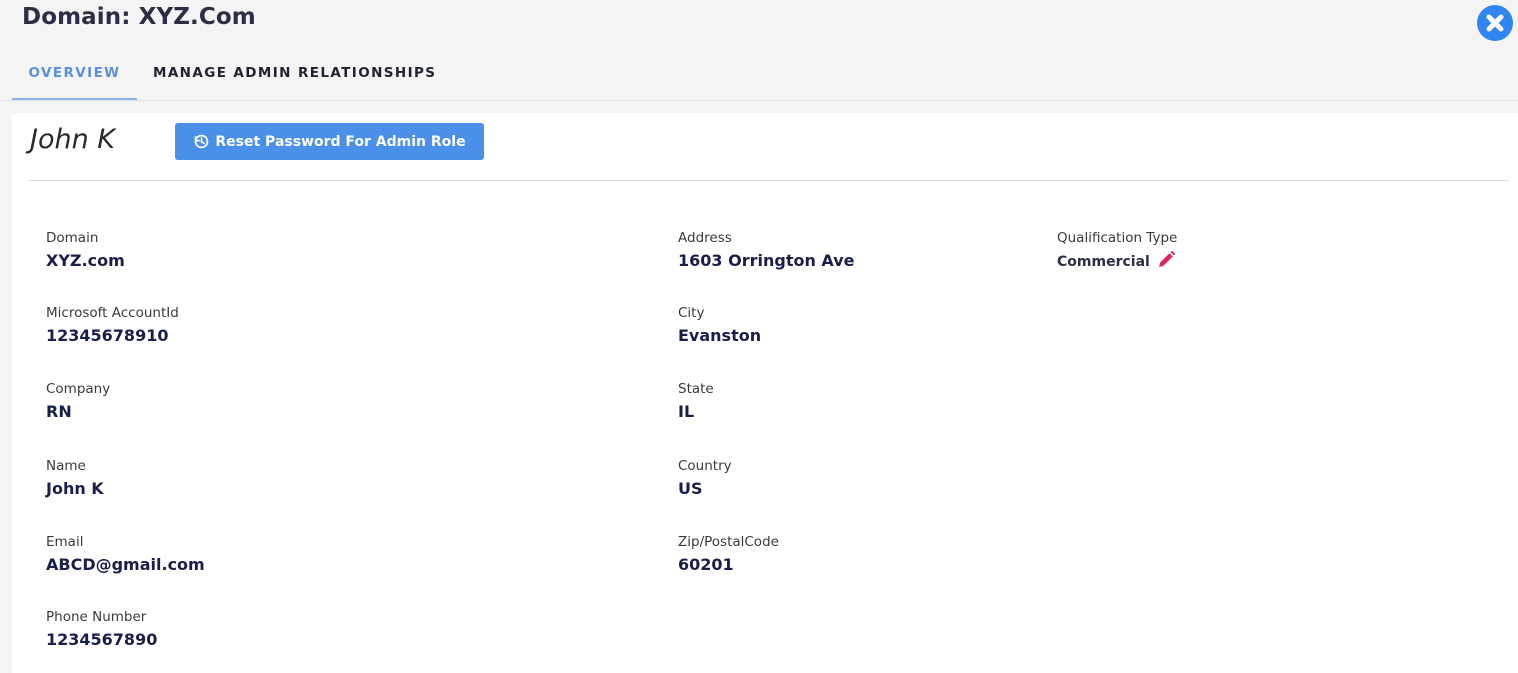 The height and width of the screenshot is (673, 1518). I want to click on field-company: Company RN, so click(78, 401).